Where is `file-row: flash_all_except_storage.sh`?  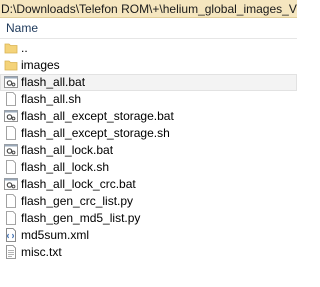
file-row: flash_all_except_storage.sh is located at coordinates (148, 133).